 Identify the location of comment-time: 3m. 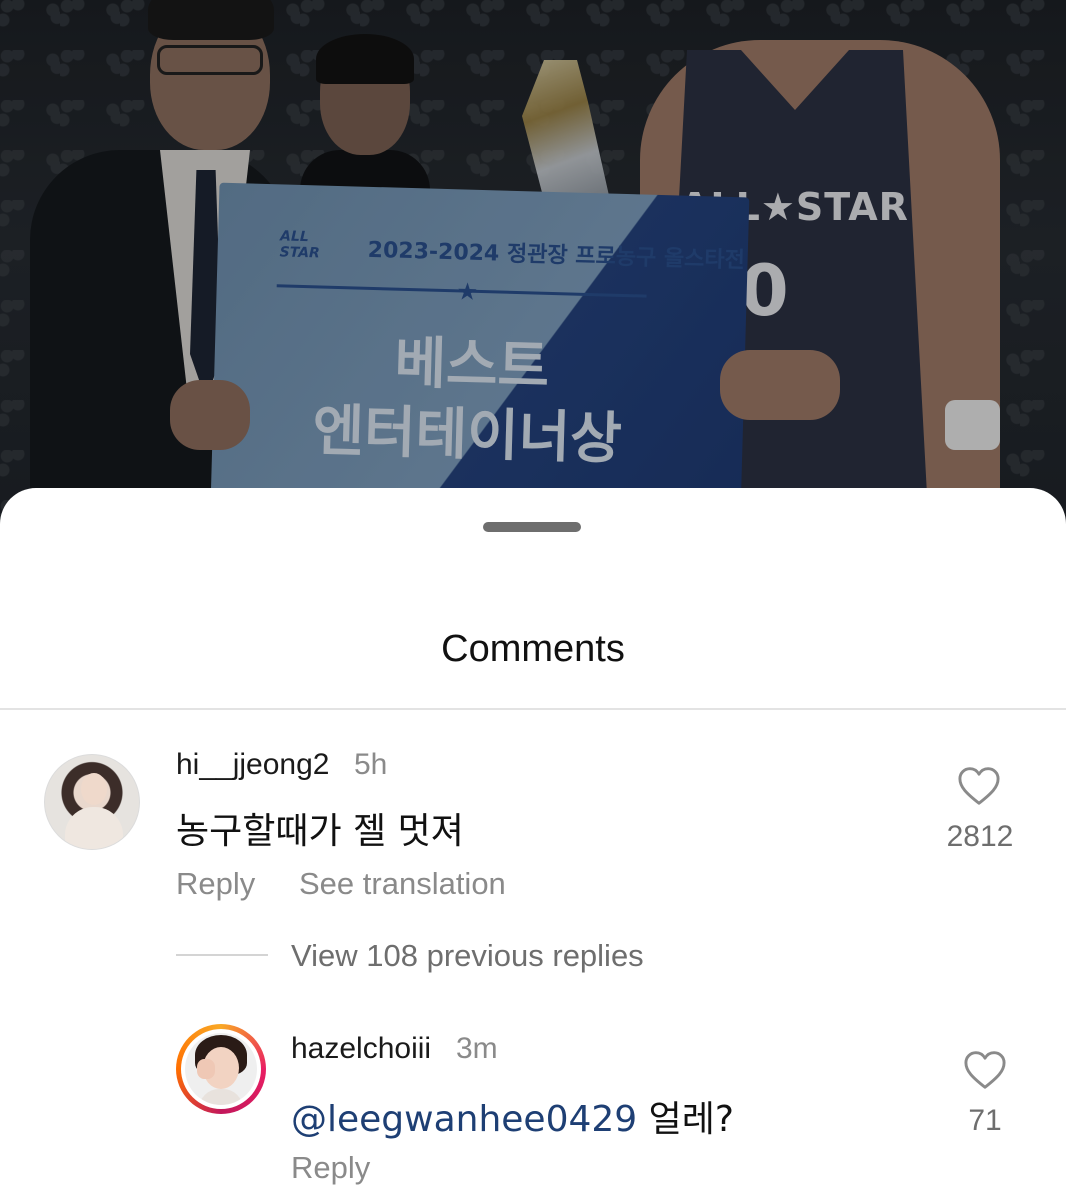
(477, 1048).